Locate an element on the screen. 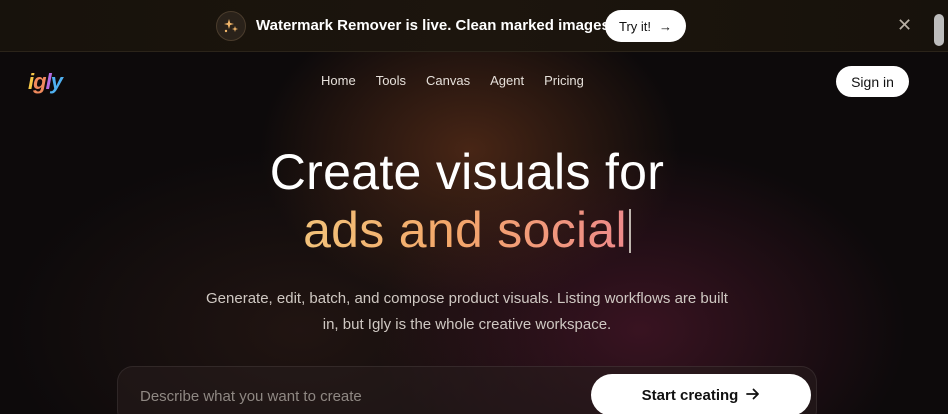 This screenshot has height=414, width=948. prompt-box: Start creating is located at coordinates (467, 390).